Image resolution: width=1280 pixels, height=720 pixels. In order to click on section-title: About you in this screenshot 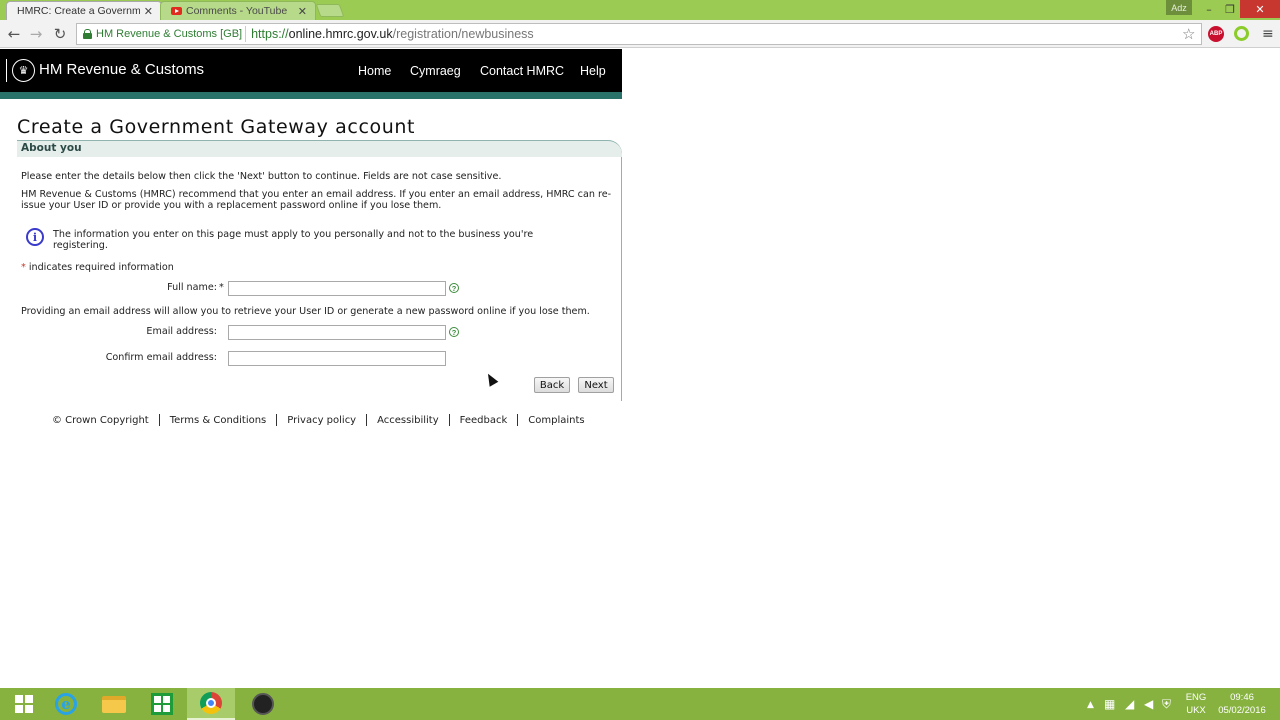, I will do `click(51, 148)`.